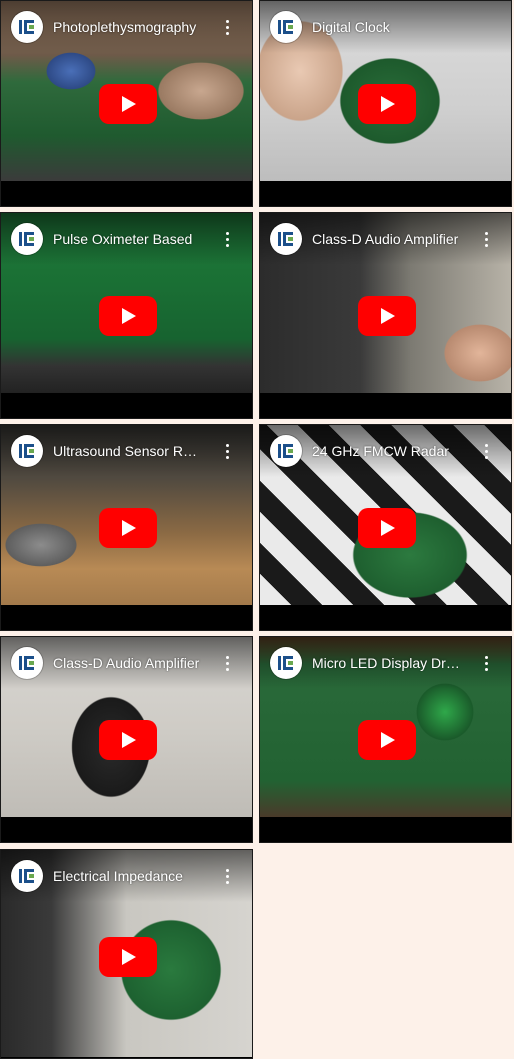 The width and height of the screenshot is (514, 1059). I want to click on video-title: Photoplethysmography, so click(127, 27).